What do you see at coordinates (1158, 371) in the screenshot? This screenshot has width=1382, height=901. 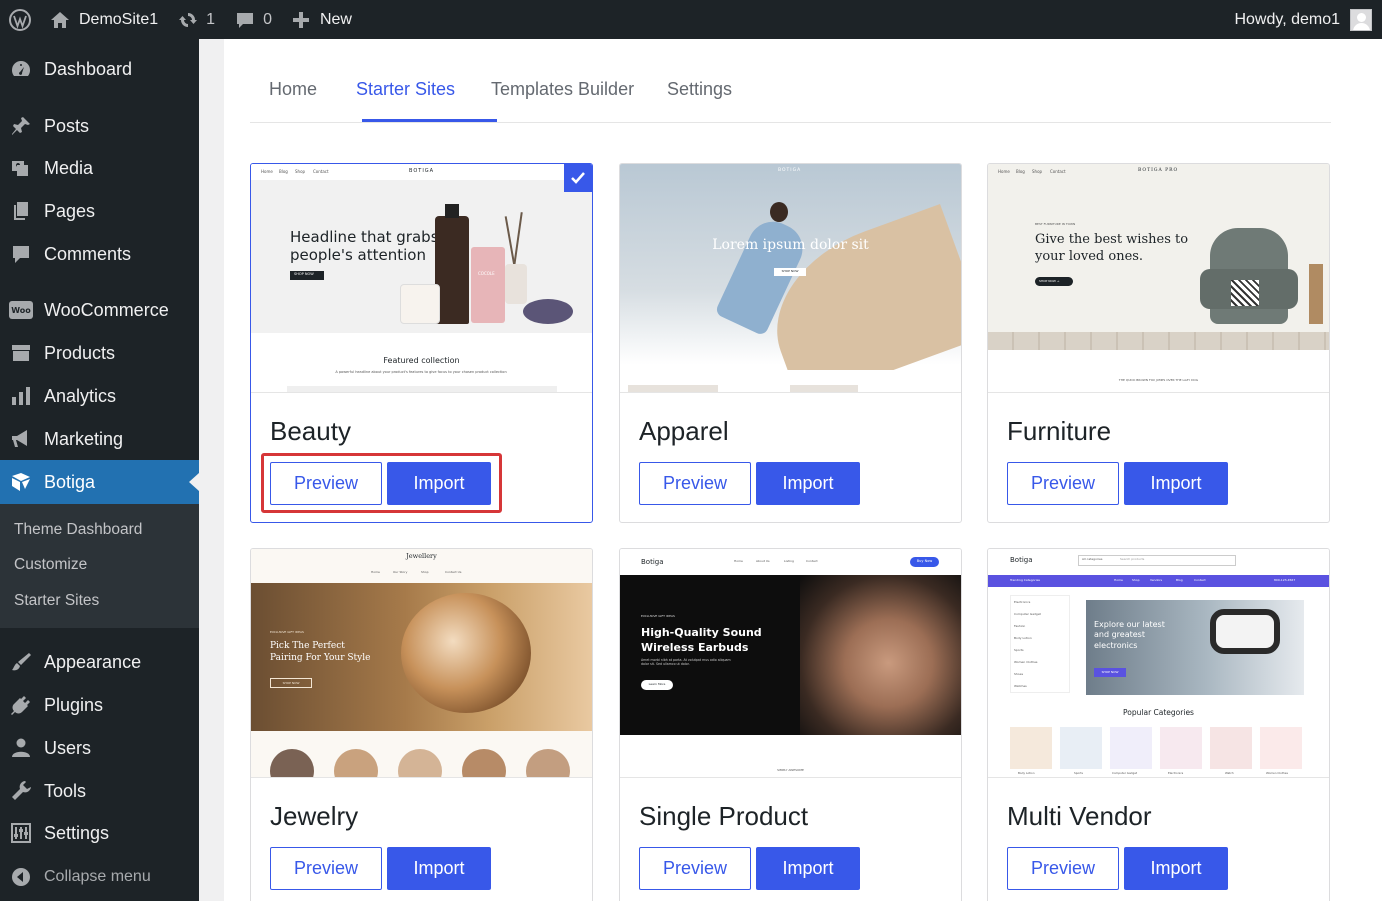 I see `thumb-lower` at bounding box center [1158, 371].